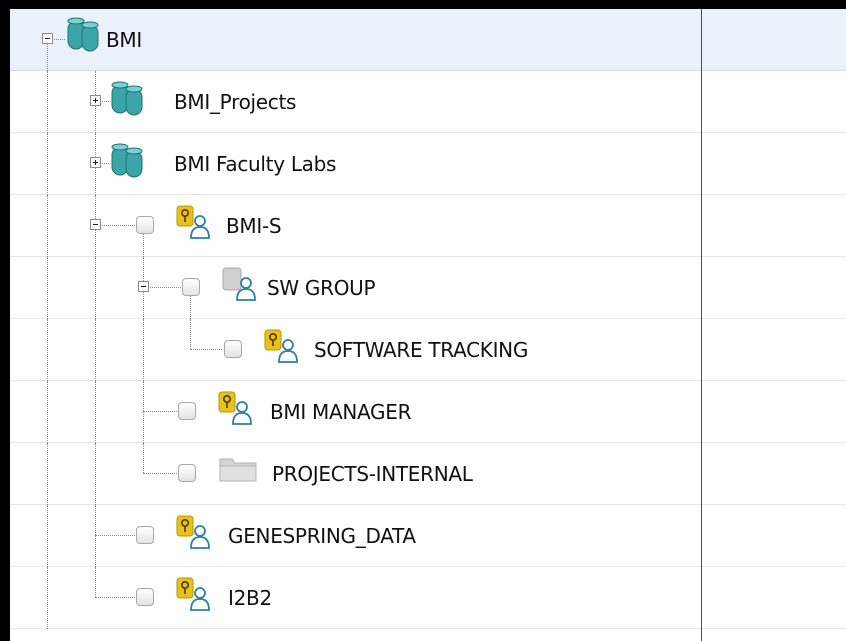 The image size is (846, 641). I want to click on tree-node-label: BMI_Projects, so click(235, 102).